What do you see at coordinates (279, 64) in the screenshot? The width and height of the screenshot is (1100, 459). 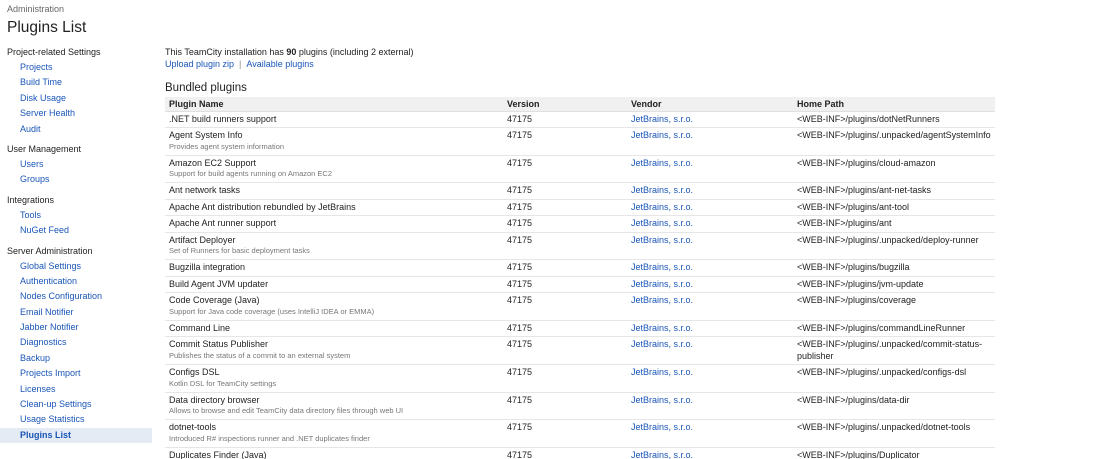 I see `available-plugins-link: Available plugins` at bounding box center [279, 64].